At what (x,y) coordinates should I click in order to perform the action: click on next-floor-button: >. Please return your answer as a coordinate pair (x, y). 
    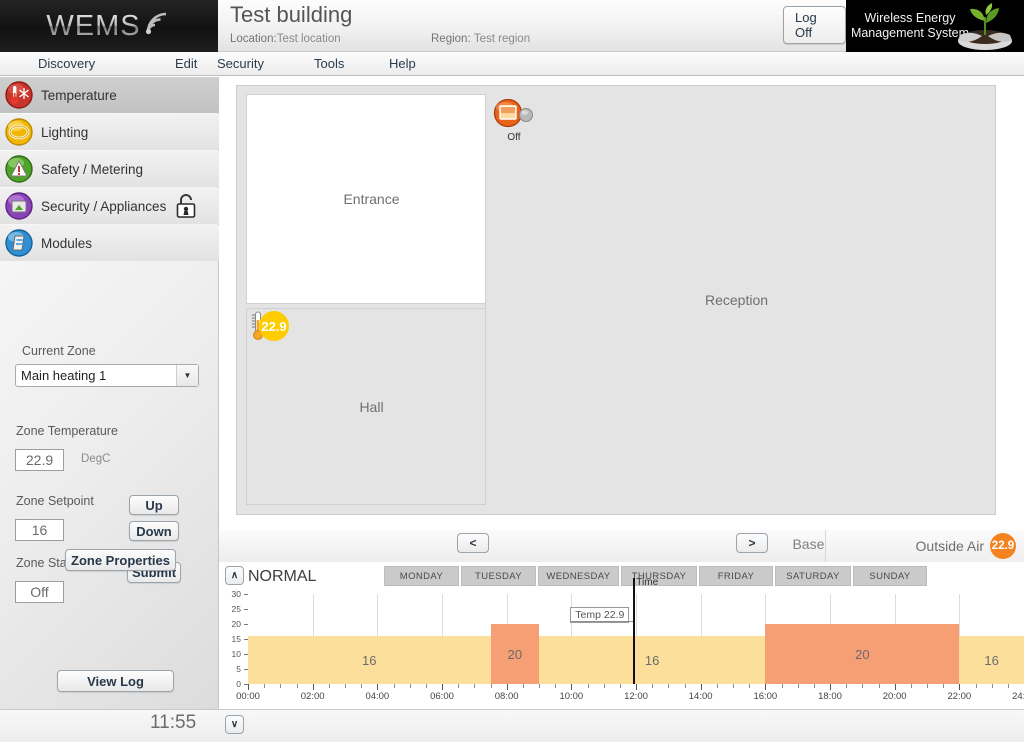
    Looking at the image, I should click on (752, 543).